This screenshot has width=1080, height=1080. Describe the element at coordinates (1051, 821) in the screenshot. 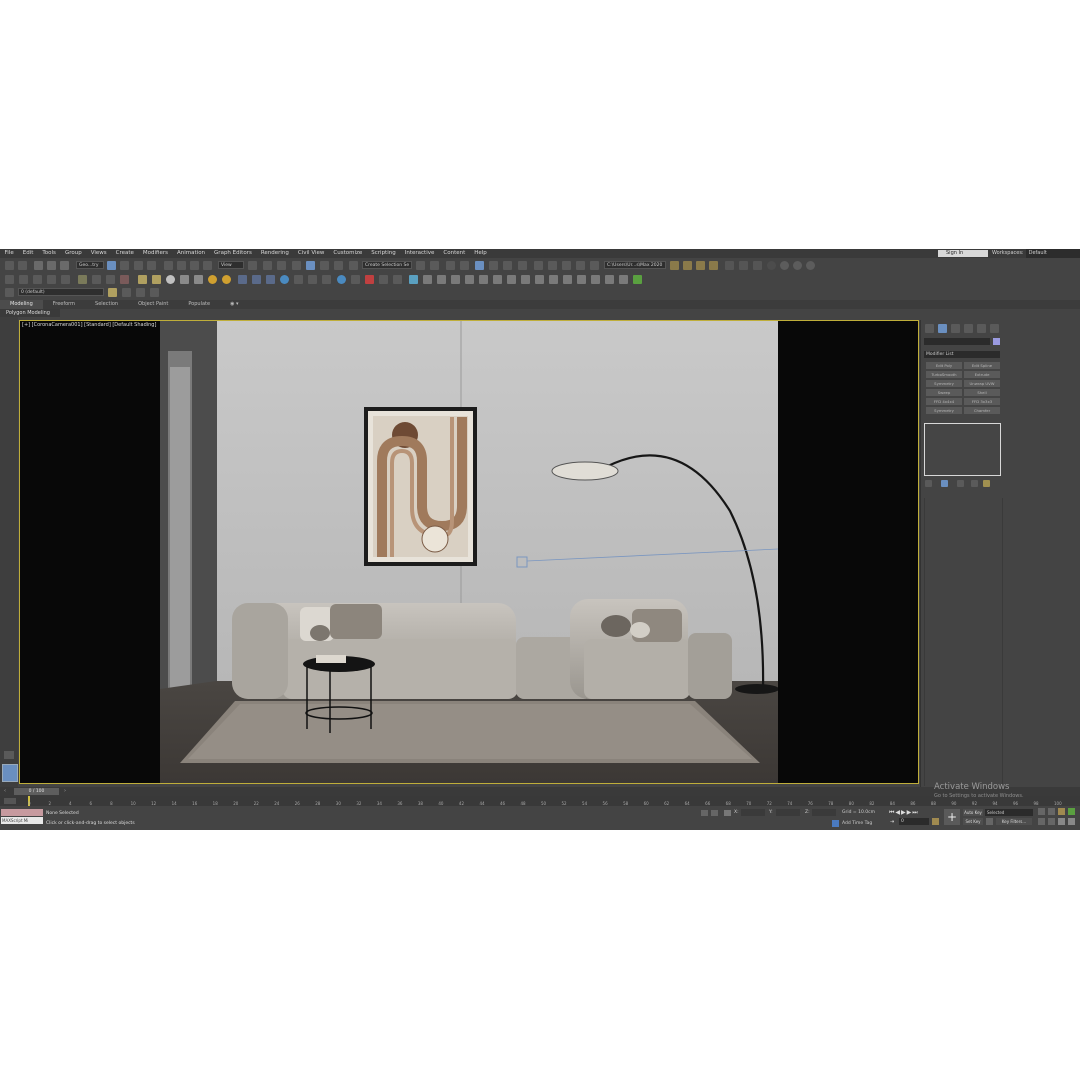

I see `pan-view-icon` at that location.